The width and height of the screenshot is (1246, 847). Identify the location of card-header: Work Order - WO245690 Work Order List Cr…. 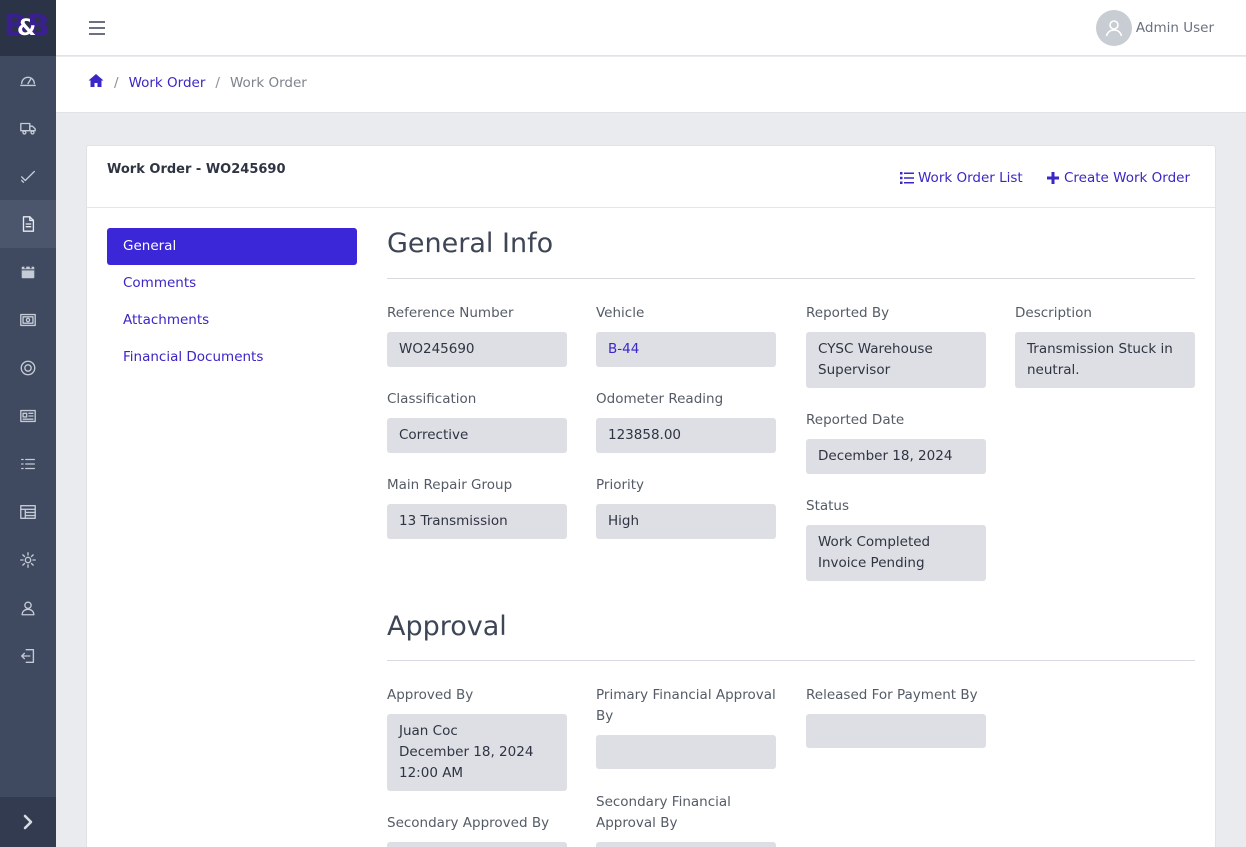
(651, 177).